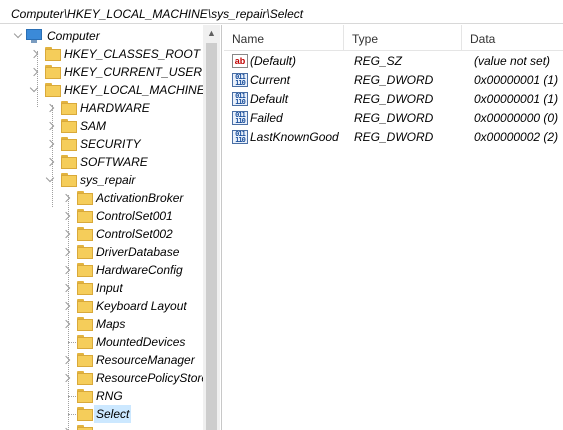  What do you see at coordinates (18, 34) in the screenshot?
I see `chevron-down-icon` at bounding box center [18, 34].